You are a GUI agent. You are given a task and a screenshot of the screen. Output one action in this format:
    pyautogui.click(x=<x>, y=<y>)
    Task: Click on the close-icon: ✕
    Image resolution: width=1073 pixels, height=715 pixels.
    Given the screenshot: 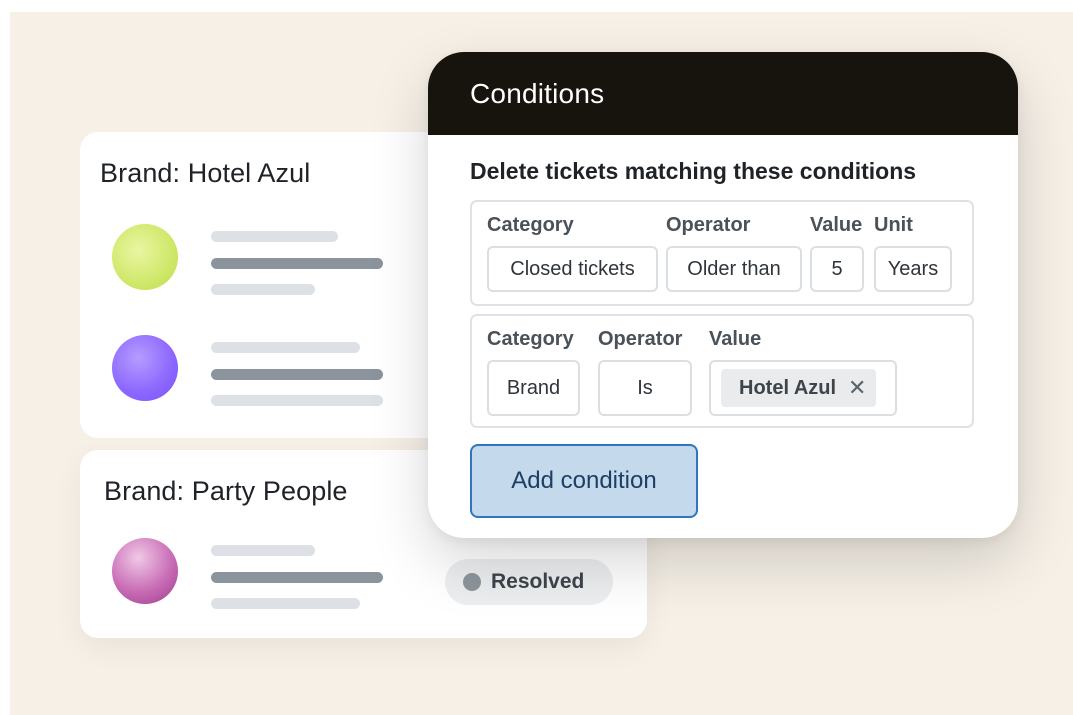 What is the action you would take?
    pyautogui.click(x=857, y=388)
    